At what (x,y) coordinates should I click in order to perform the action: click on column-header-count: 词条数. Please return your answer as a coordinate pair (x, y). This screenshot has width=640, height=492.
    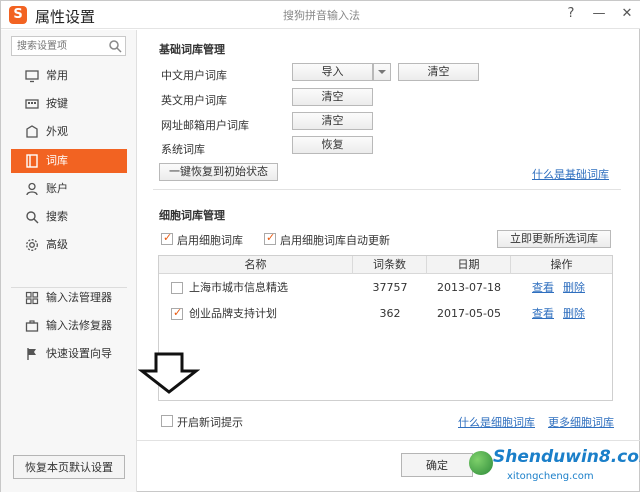
    Looking at the image, I should click on (390, 265).